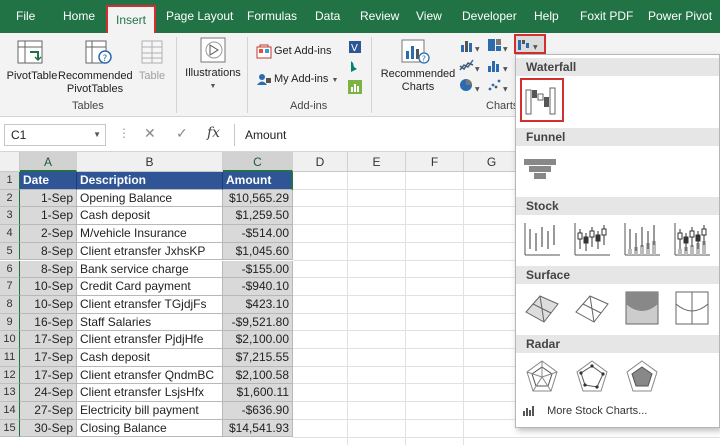 Image resolution: width=720 pixels, height=445 pixels. I want to click on tab-review: Review, so click(379, 16).